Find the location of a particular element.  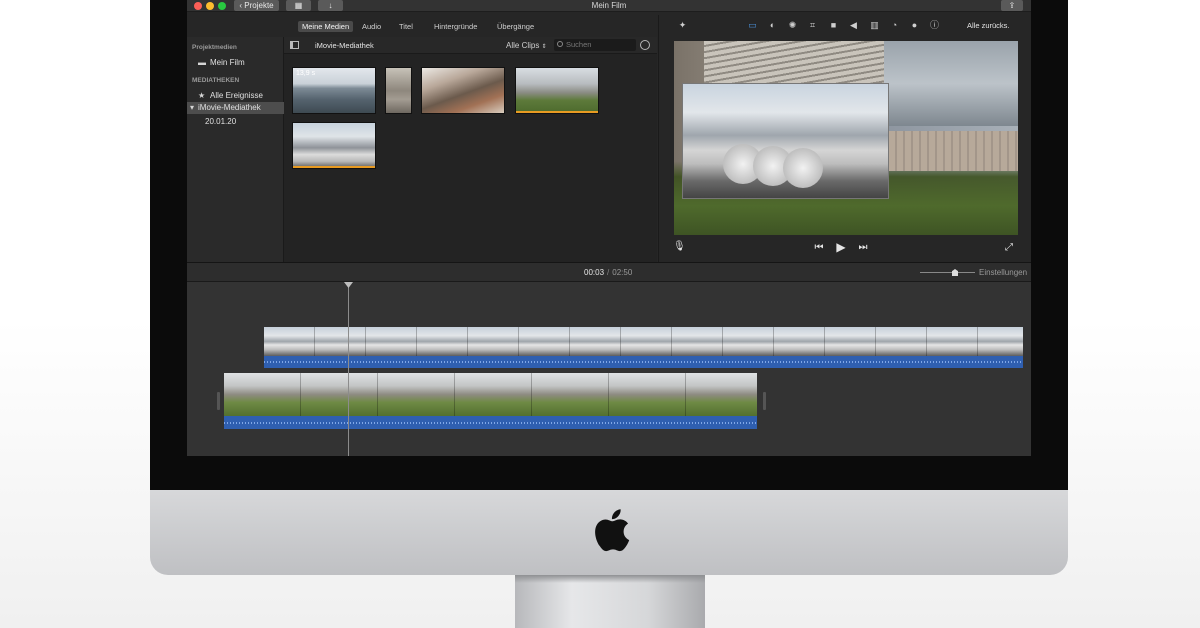

stand-shadow is located at coordinates (610, 579).